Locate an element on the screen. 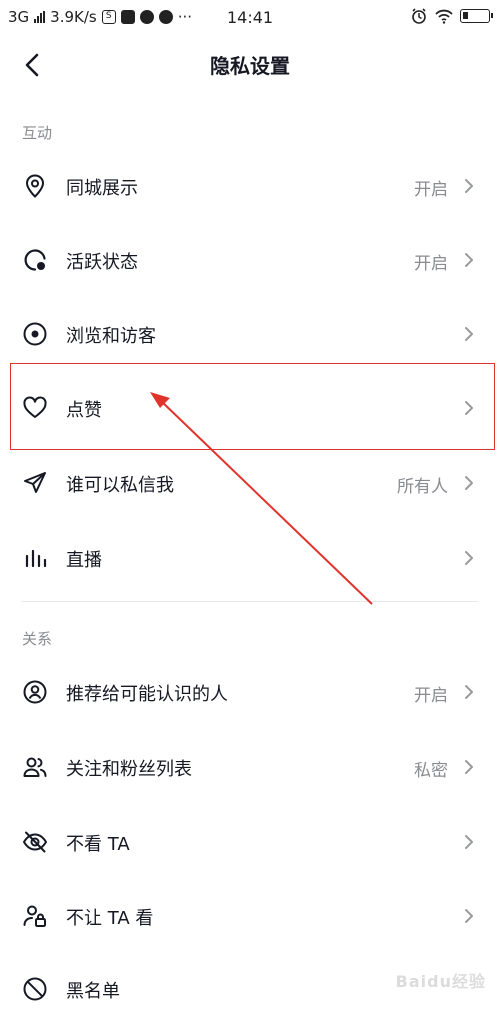 The image size is (500, 1026). signal-icon is located at coordinates (40, 17).